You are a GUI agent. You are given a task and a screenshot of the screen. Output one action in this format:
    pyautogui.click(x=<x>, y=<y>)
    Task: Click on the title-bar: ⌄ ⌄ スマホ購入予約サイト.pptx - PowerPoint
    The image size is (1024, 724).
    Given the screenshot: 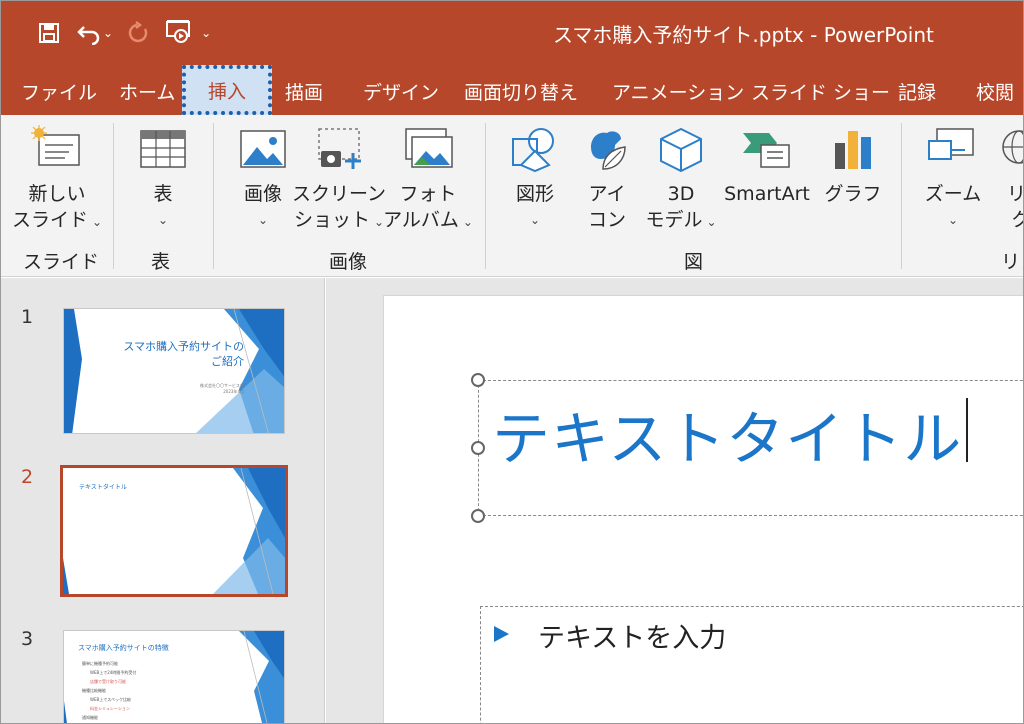 What is the action you would take?
    pyautogui.click(x=512, y=32)
    